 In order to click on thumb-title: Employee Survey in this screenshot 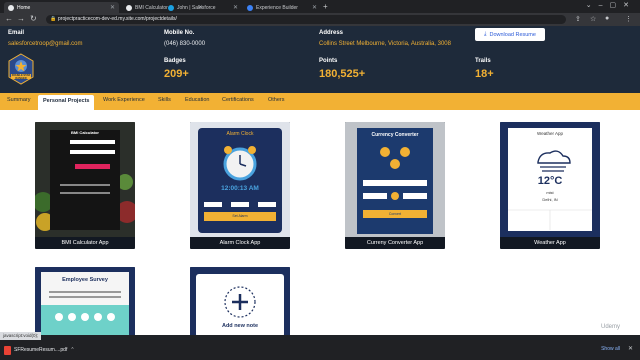, I will do `click(85, 280)`.